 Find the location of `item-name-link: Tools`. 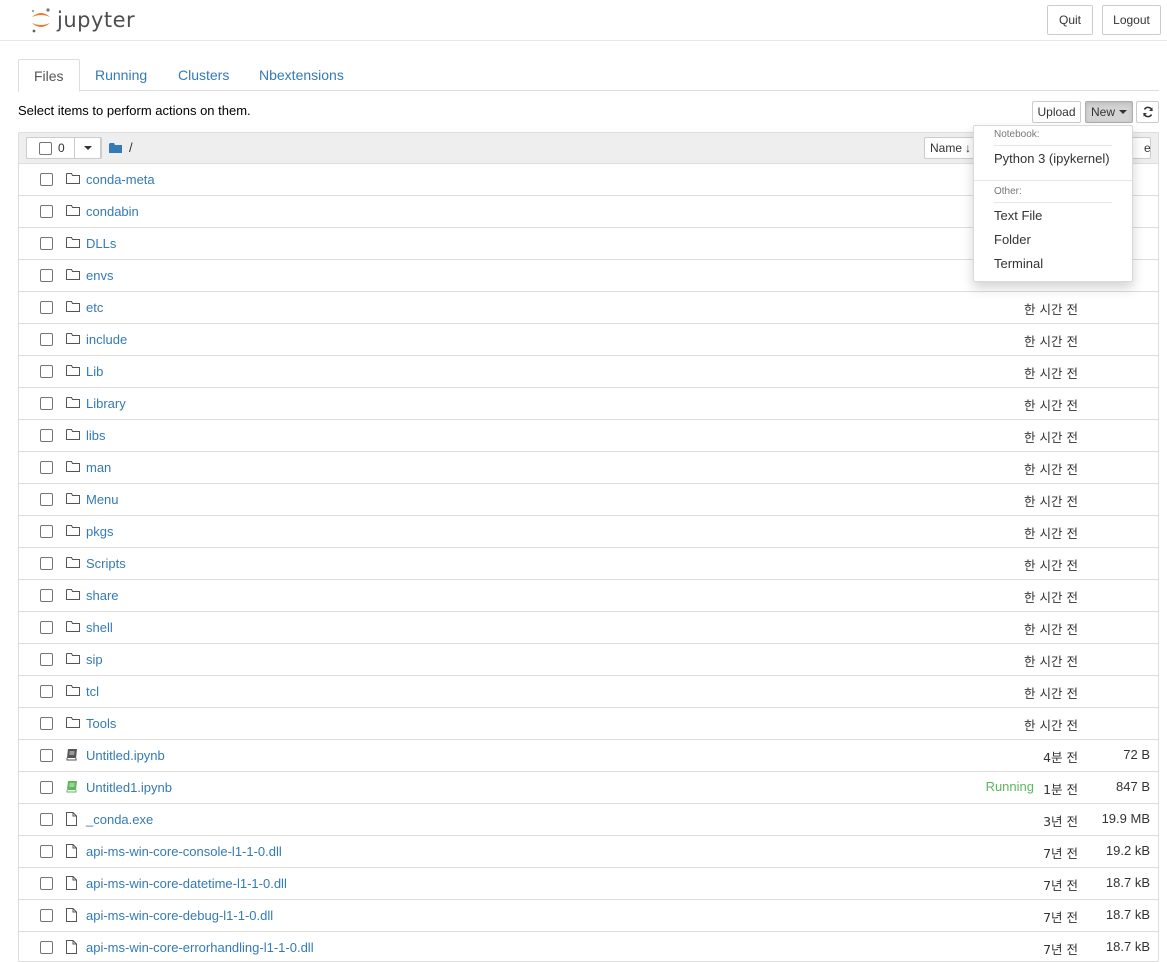

item-name-link: Tools is located at coordinates (101, 723).